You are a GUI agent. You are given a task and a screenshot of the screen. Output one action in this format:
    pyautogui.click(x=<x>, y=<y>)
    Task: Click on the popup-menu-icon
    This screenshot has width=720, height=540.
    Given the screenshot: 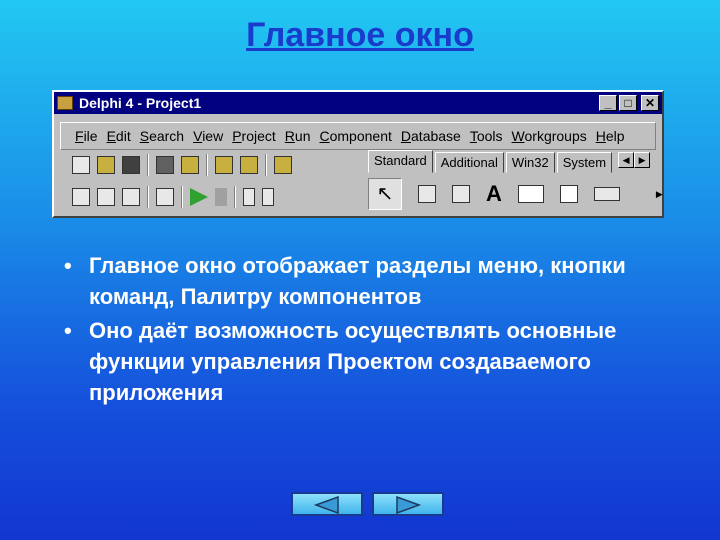 What is the action you would take?
    pyautogui.click(x=461, y=194)
    